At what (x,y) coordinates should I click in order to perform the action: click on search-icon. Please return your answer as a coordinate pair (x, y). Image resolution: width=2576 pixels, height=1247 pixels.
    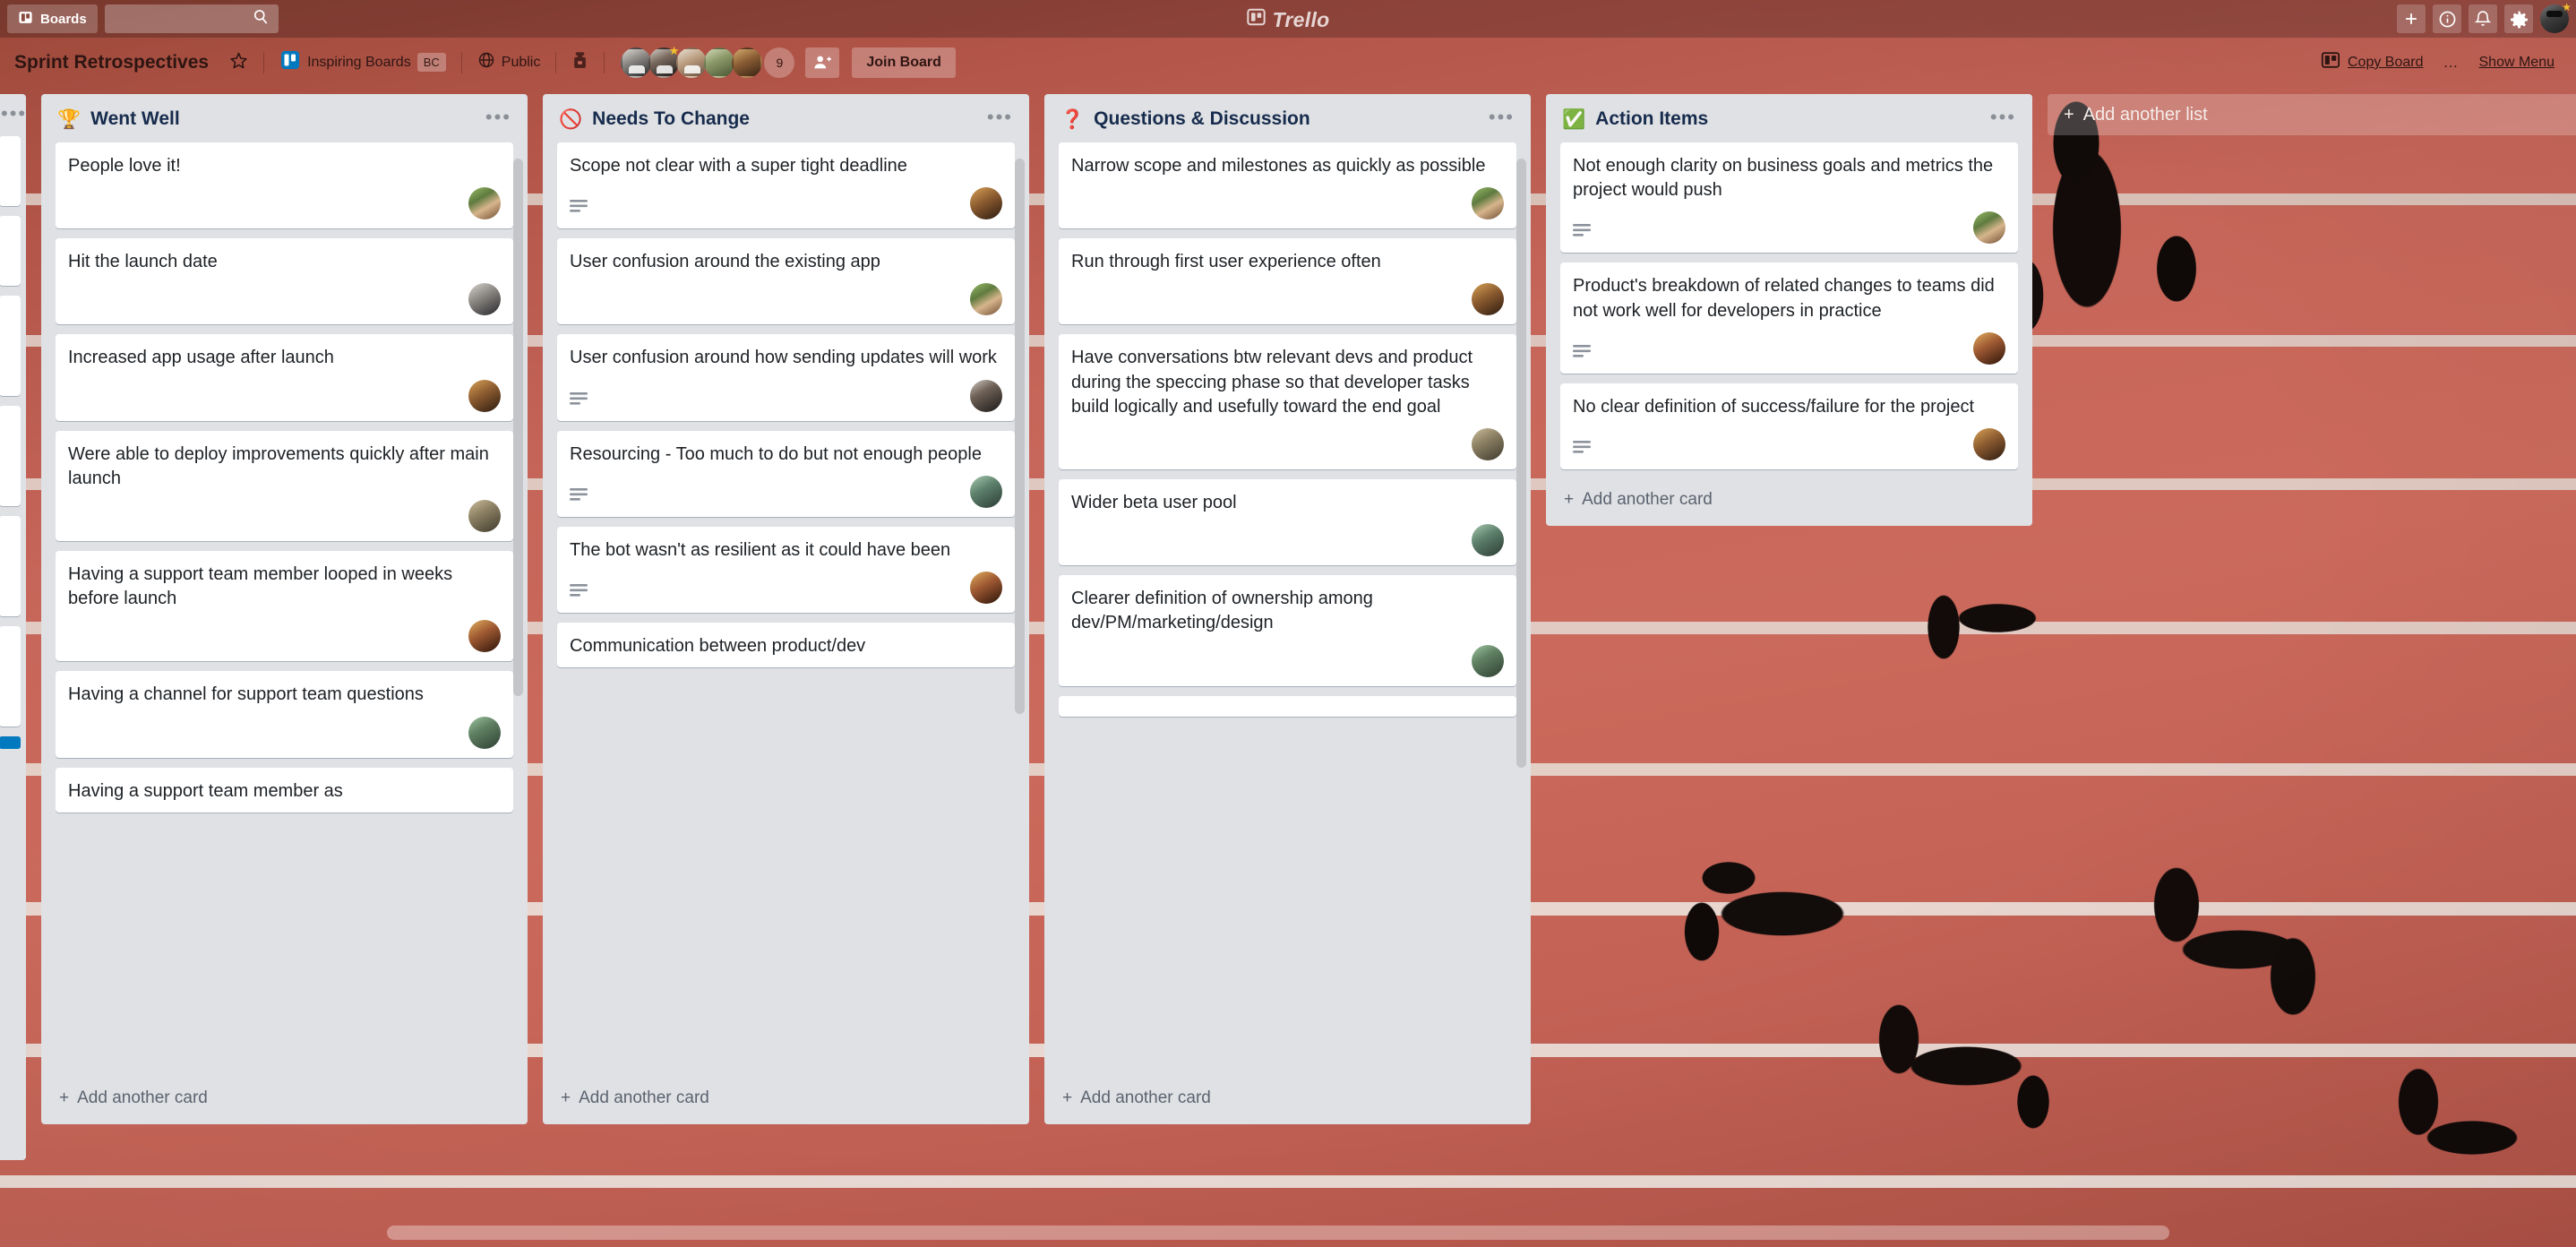
    Looking at the image, I should click on (261, 19).